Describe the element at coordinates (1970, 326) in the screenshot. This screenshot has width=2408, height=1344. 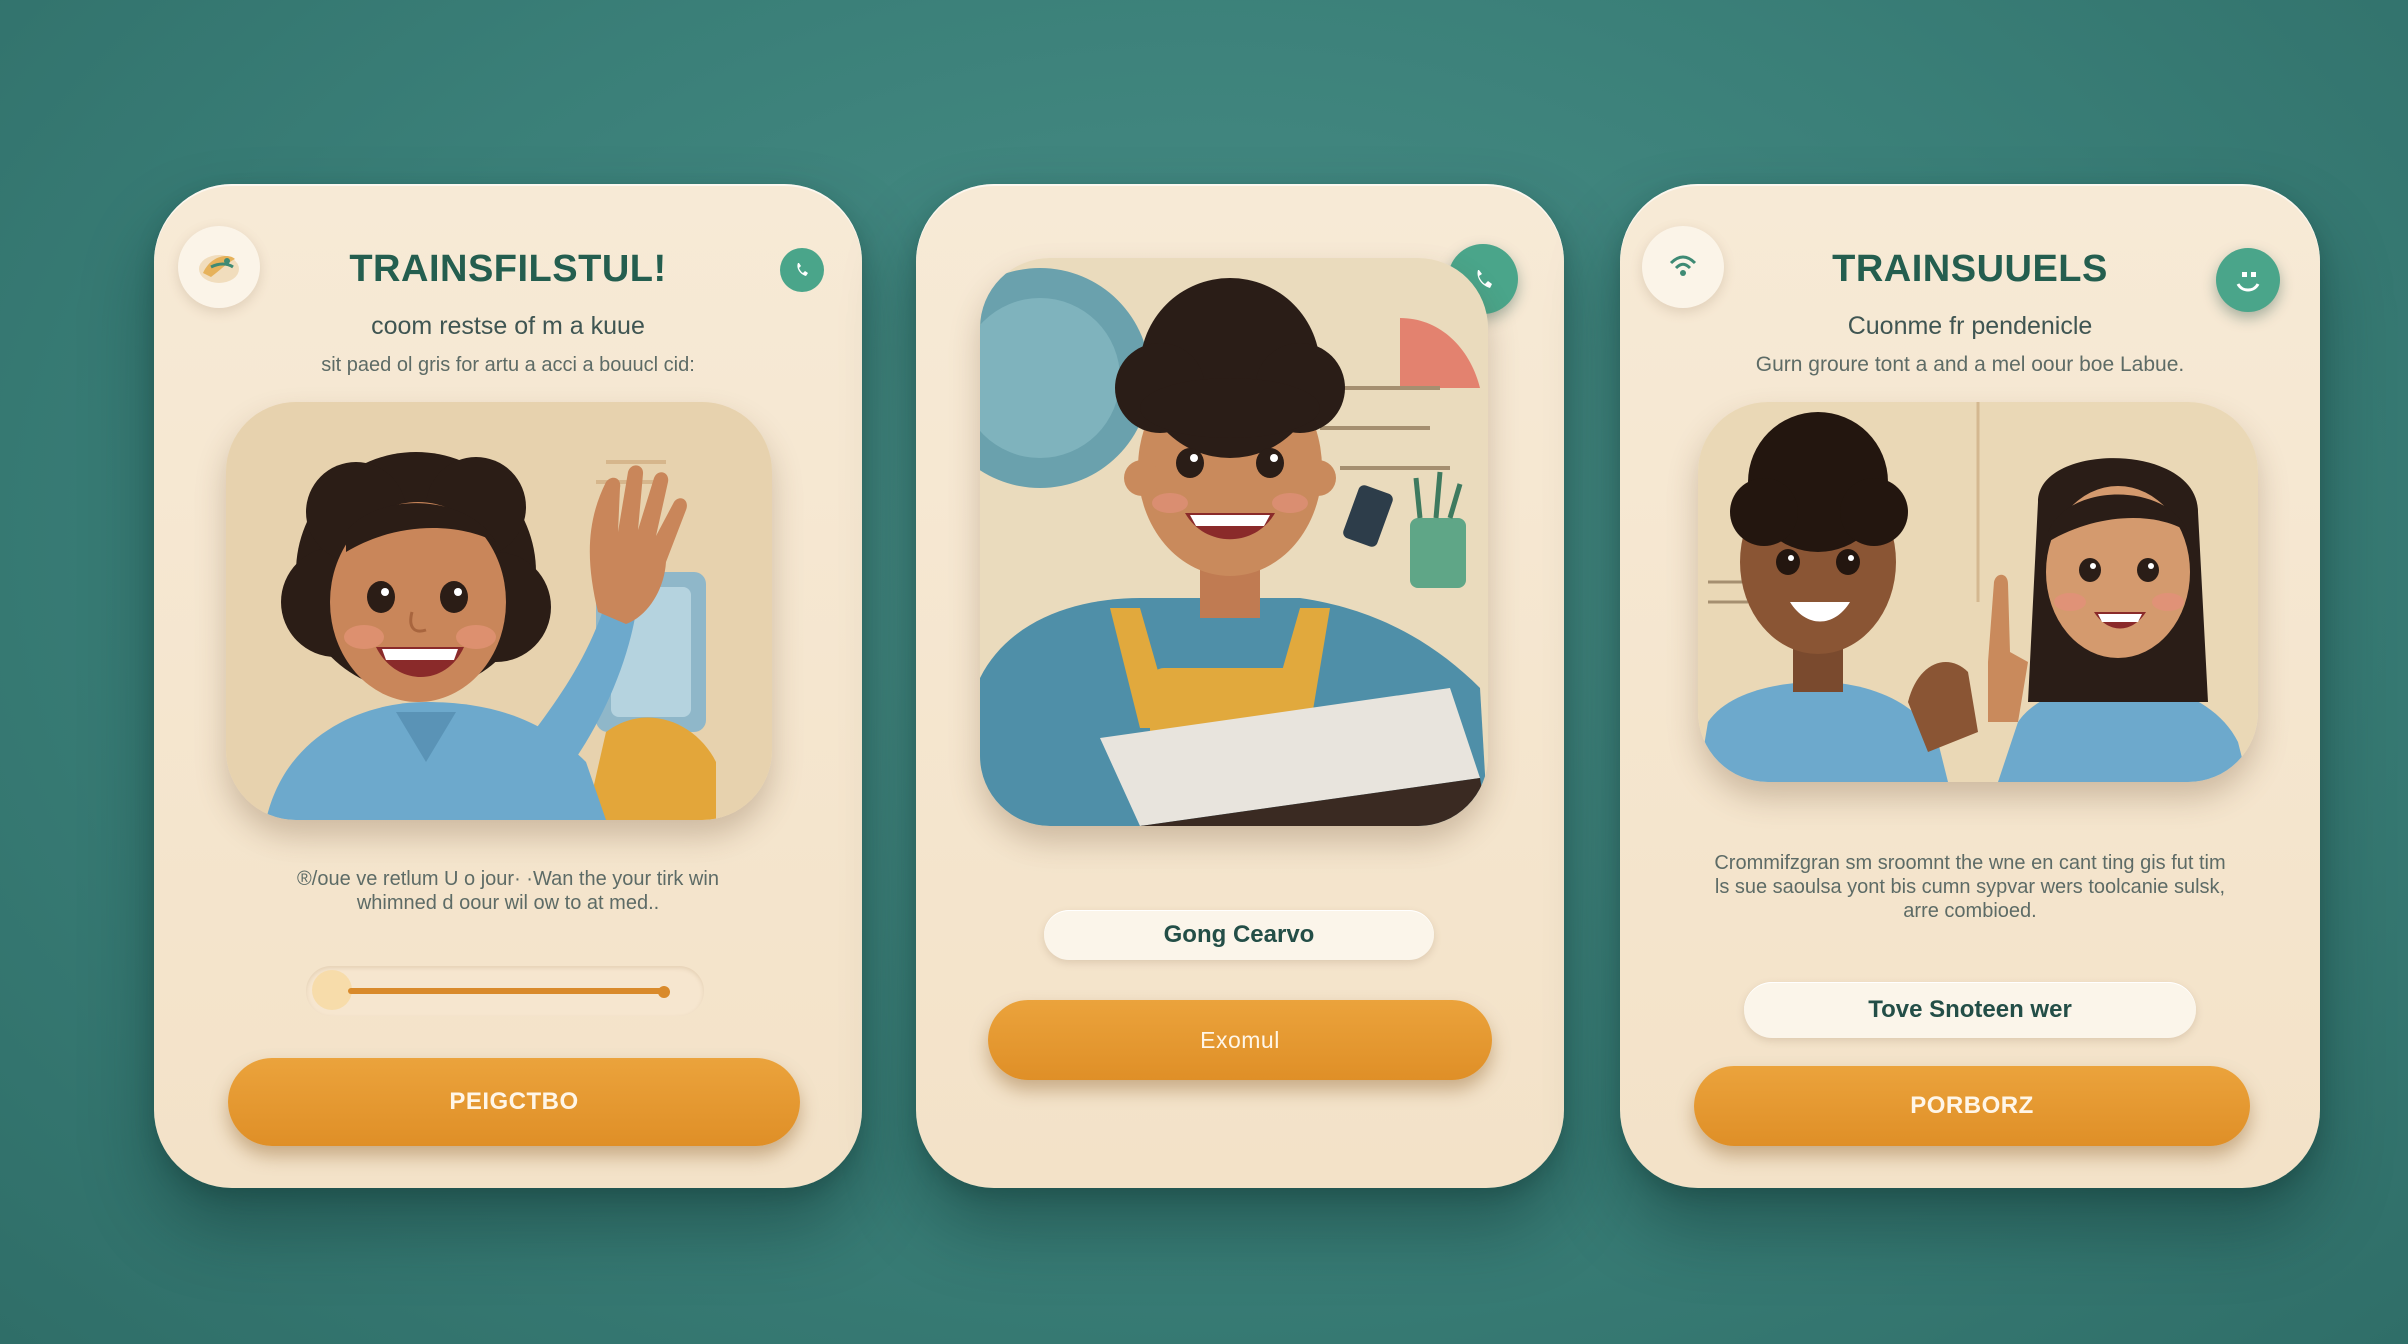
I see `card-subtitle: Cuonme fr pendenicle` at that location.